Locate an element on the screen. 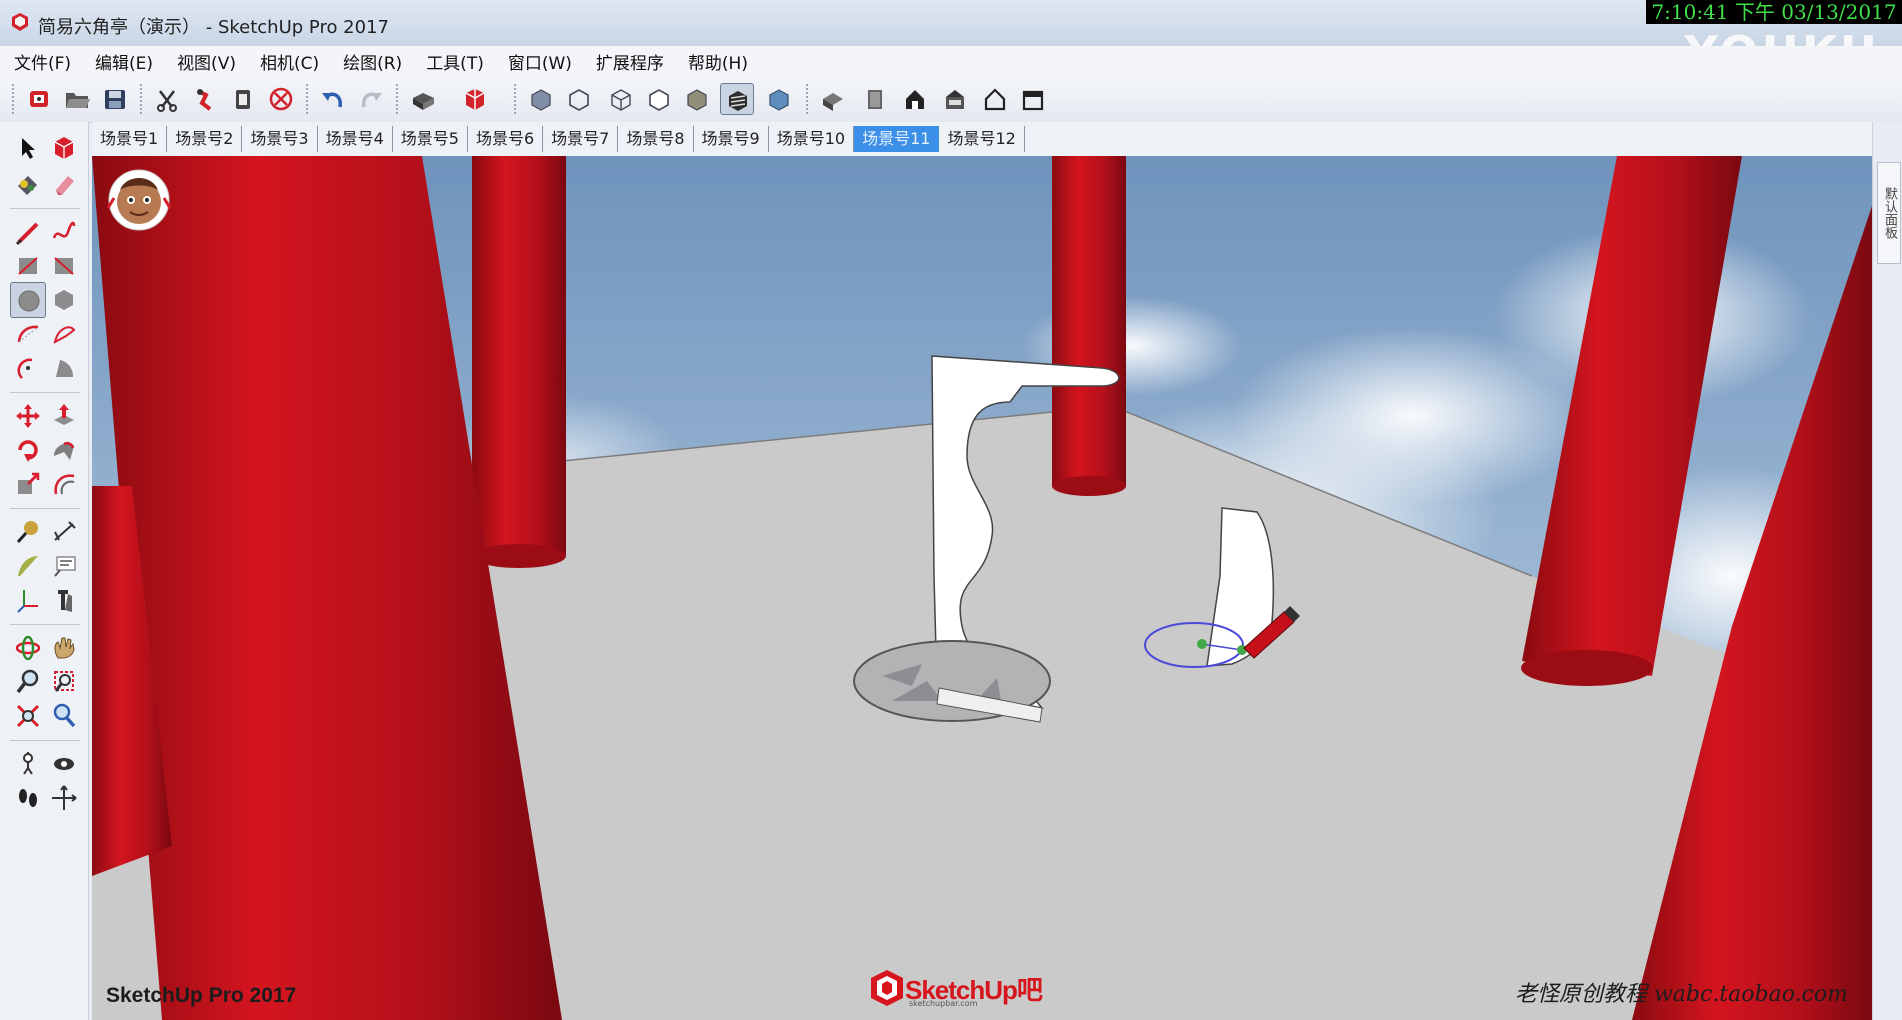 The image size is (1902, 1020). push-pull-tool-icon is located at coordinates (64, 416).